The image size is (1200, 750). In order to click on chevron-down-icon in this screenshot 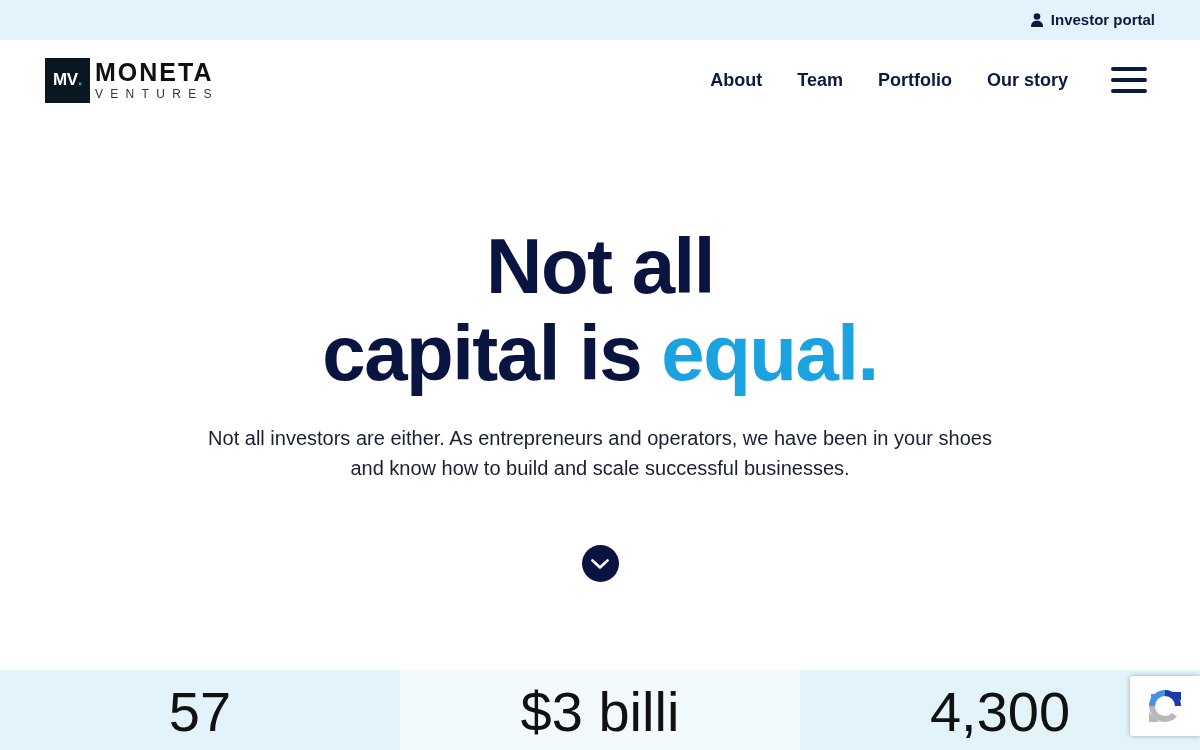, I will do `click(600, 563)`.